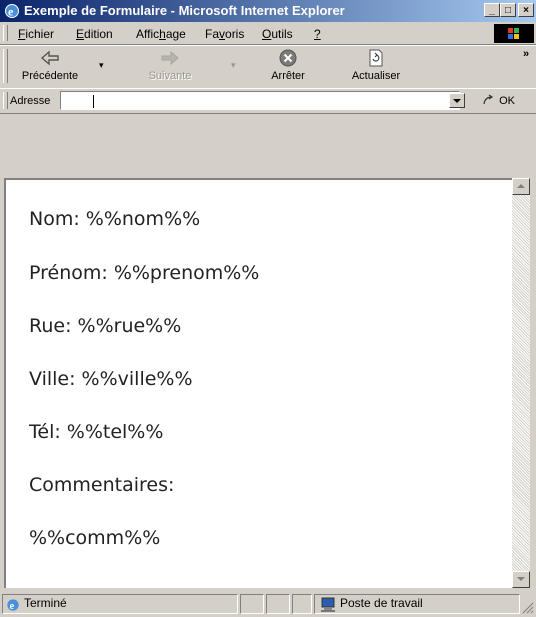  Describe the element at coordinates (5, 100) in the screenshot. I see `addressbar-grip` at that location.